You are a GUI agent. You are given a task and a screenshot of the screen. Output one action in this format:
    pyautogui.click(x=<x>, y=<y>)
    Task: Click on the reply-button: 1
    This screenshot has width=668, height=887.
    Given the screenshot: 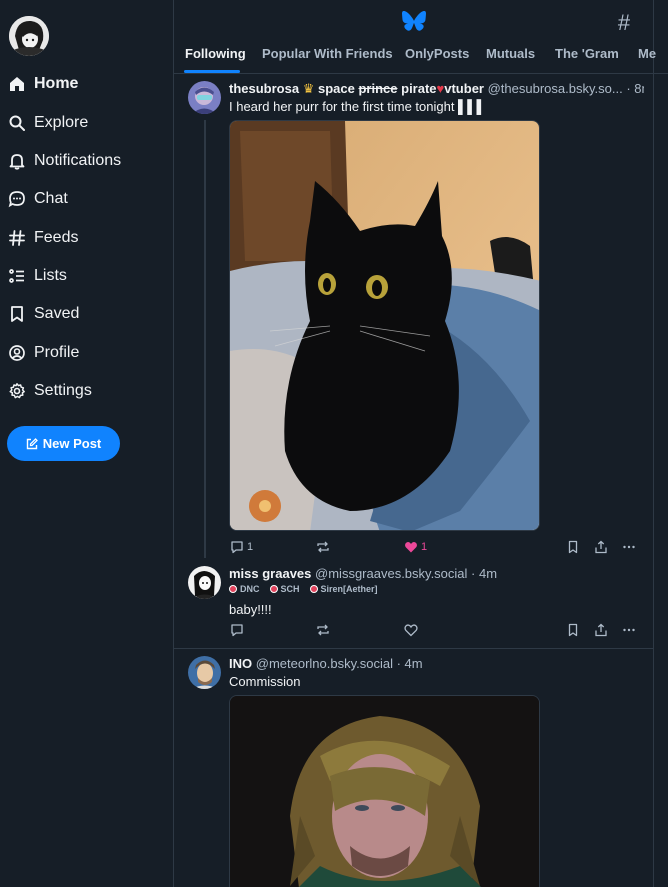 What is the action you would take?
    pyautogui.click(x=241, y=547)
    